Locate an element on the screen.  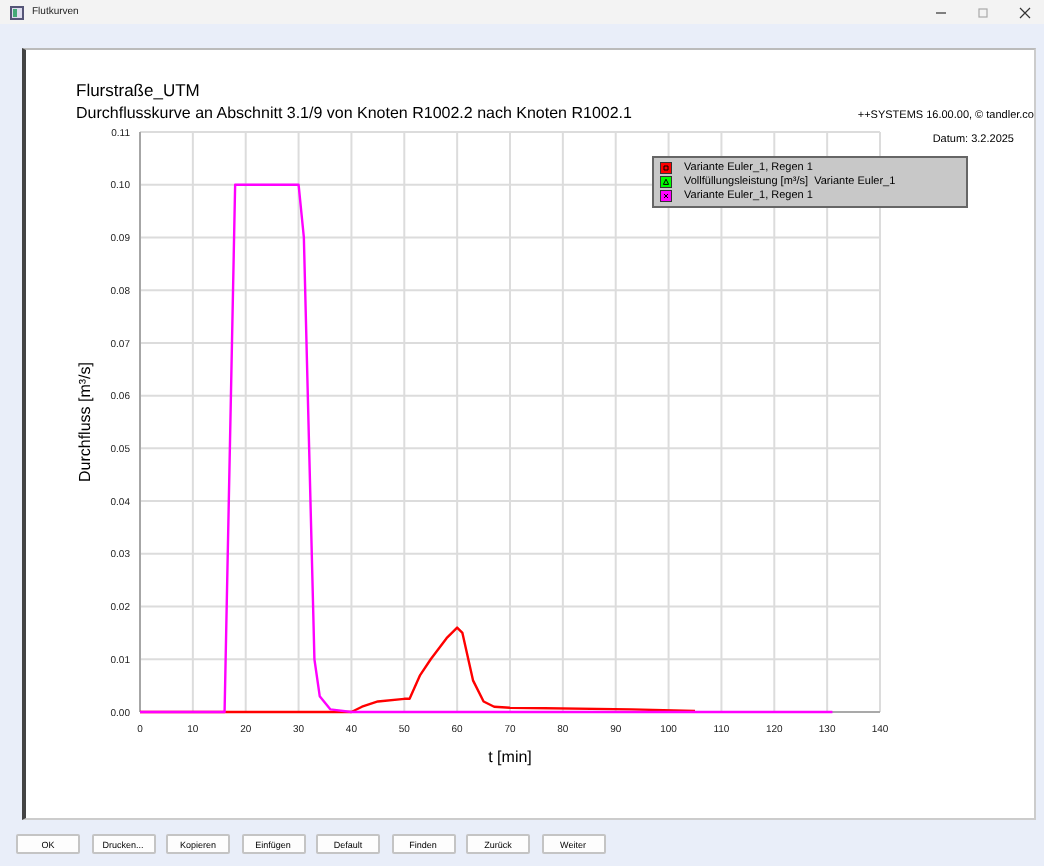
axis-title: t [min] is located at coordinates (510, 757).